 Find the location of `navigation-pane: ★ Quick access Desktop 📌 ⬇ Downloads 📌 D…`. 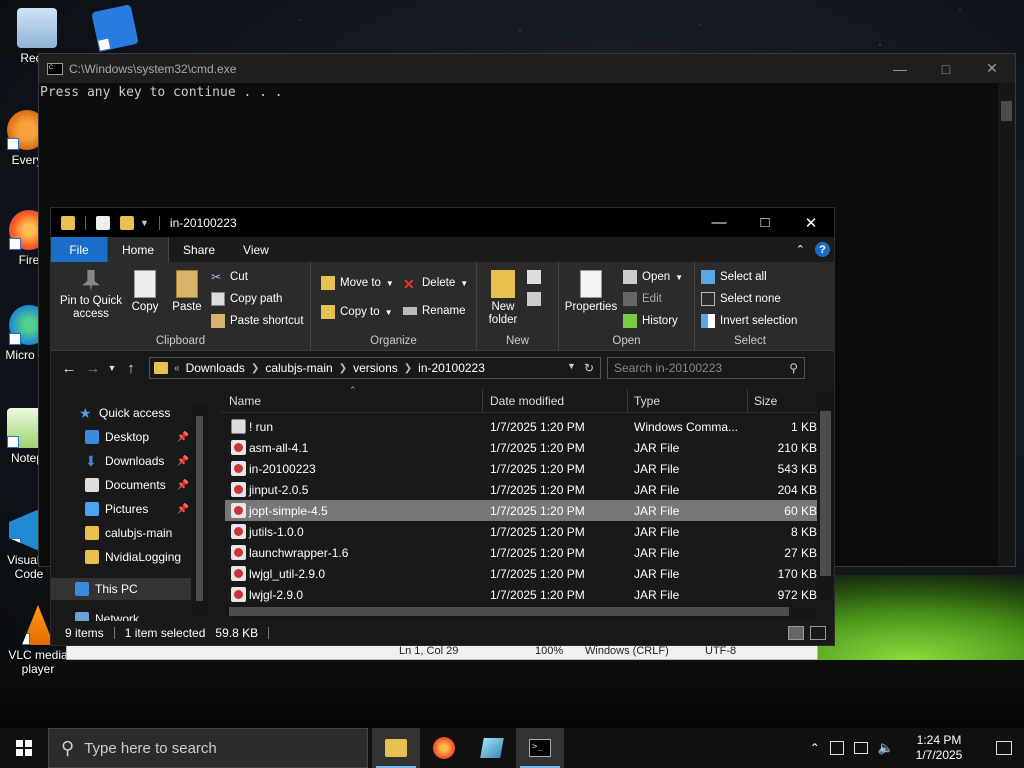

navigation-pane: ★ Quick access Desktop 📌 ⬇ Downloads 📌 D… is located at coordinates (129, 514).